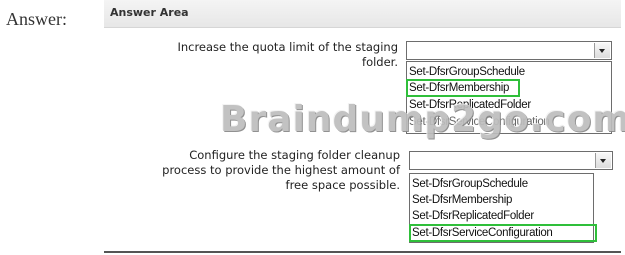 This screenshot has height=255, width=625. Describe the element at coordinates (36, 19) in the screenshot. I see `answer-prefix-label: Answer:` at that location.